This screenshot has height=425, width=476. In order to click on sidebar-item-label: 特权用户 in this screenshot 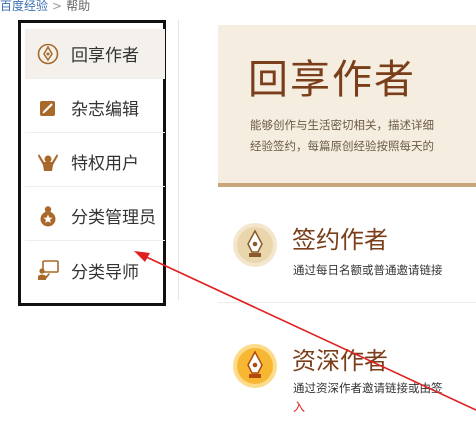, I will do `click(105, 164)`.